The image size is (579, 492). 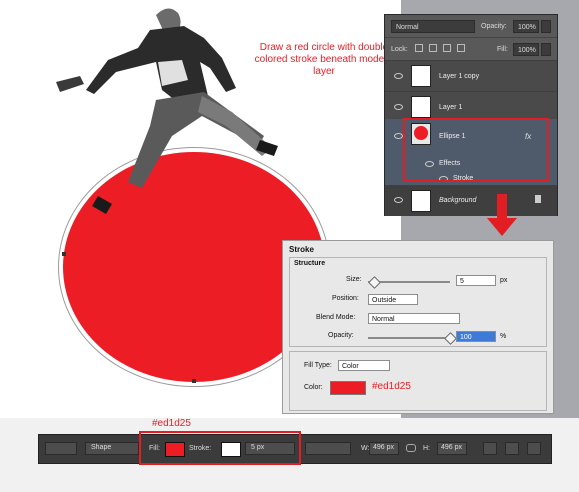 What do you see at coordinates (476, 336) in the screenshot?
I see `opacity-input: 100` at bounding box center [476, 336].